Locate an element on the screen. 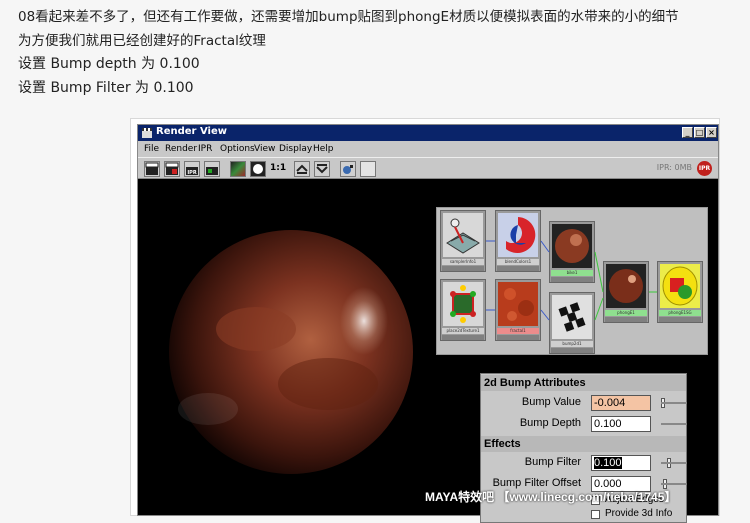 The height and width of the screenshot is (523, 750). section-effects: Effects is located at coordinates (583, 444).